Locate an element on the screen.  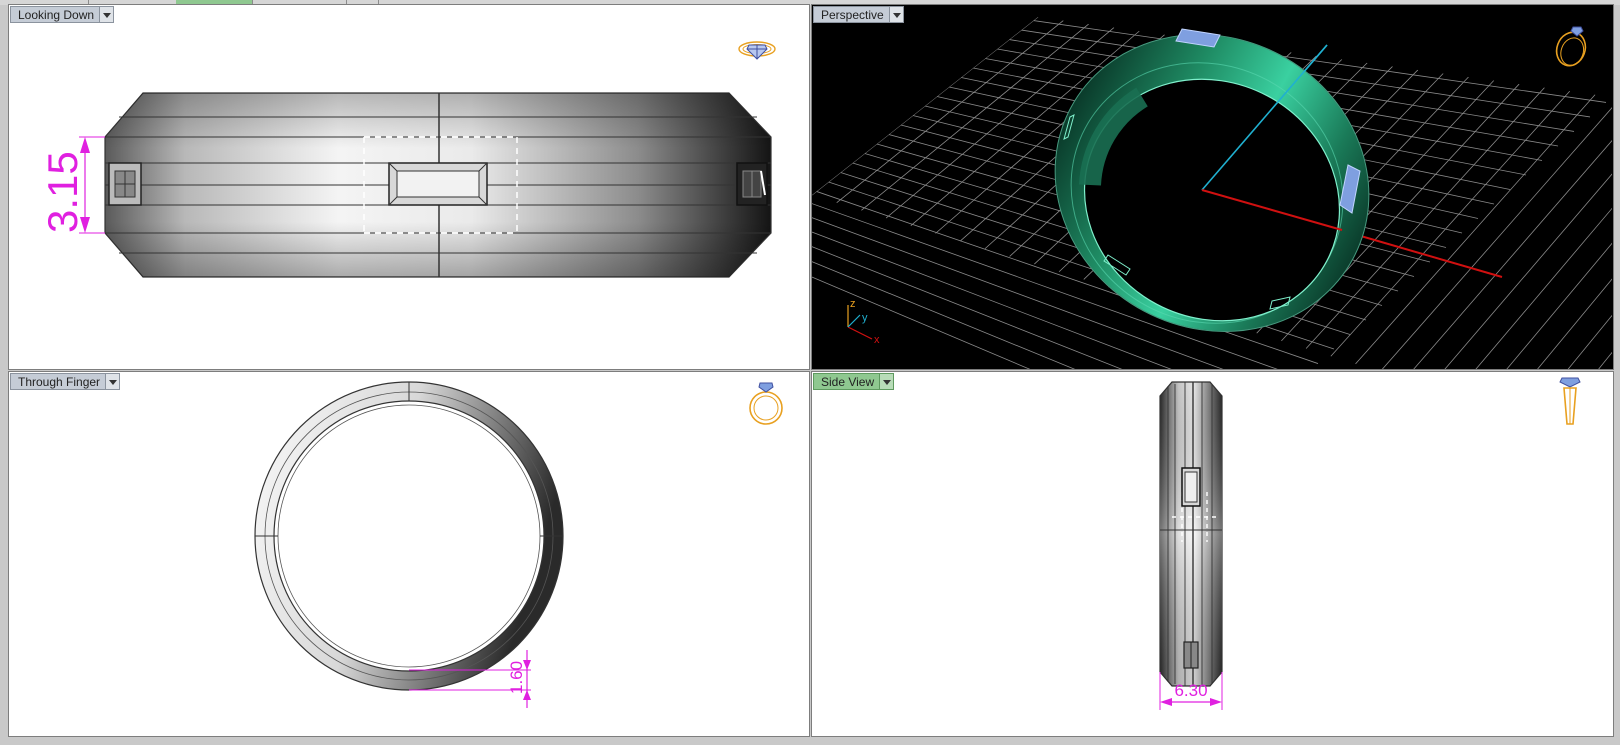
top-view-ring-icon is located at coordinates (757, 50).